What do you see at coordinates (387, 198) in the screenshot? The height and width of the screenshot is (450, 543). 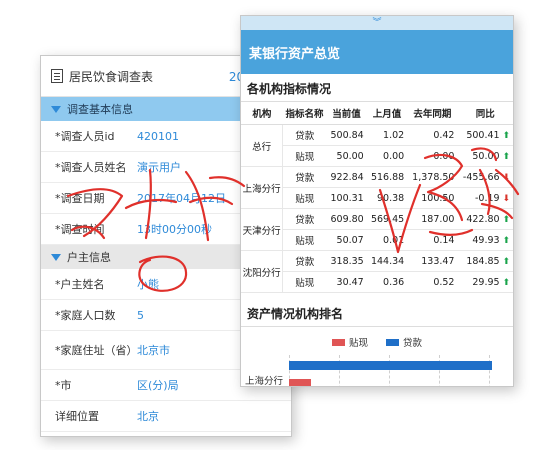 I see `value-cell: 90.38` at bounding box center [387, 198].